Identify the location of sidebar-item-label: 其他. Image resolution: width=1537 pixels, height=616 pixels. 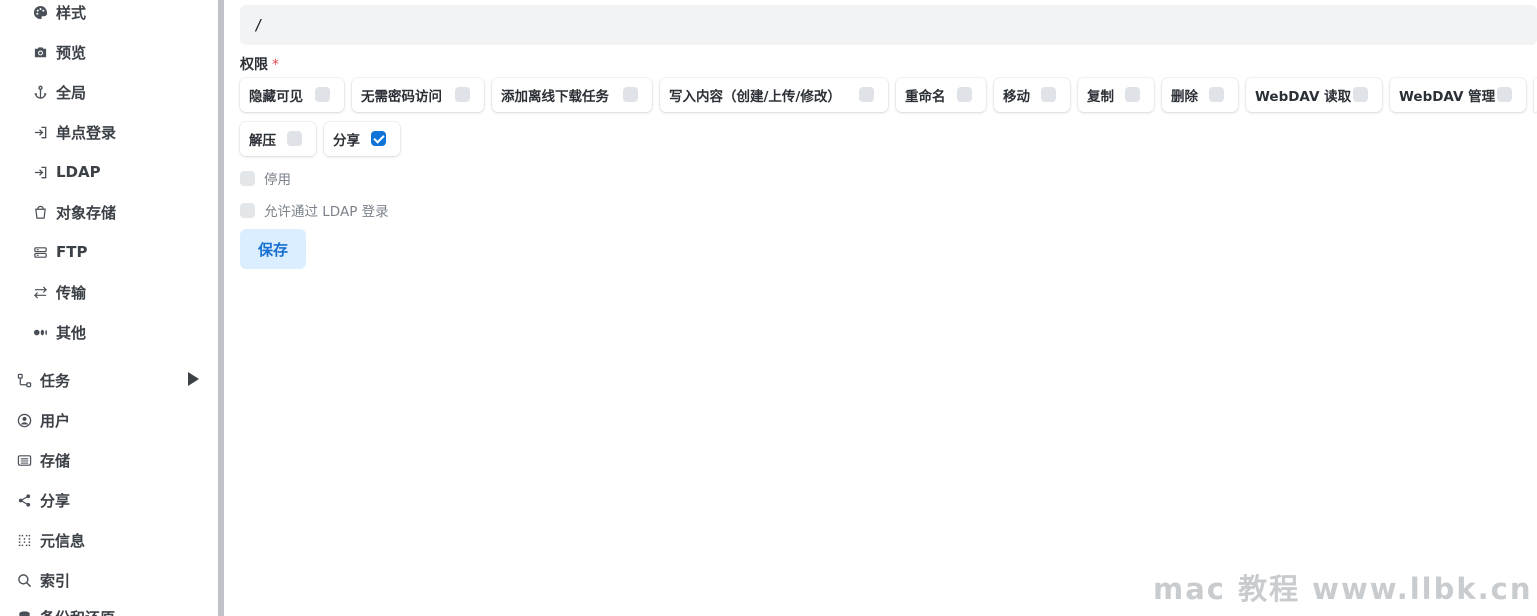
(71, 332).